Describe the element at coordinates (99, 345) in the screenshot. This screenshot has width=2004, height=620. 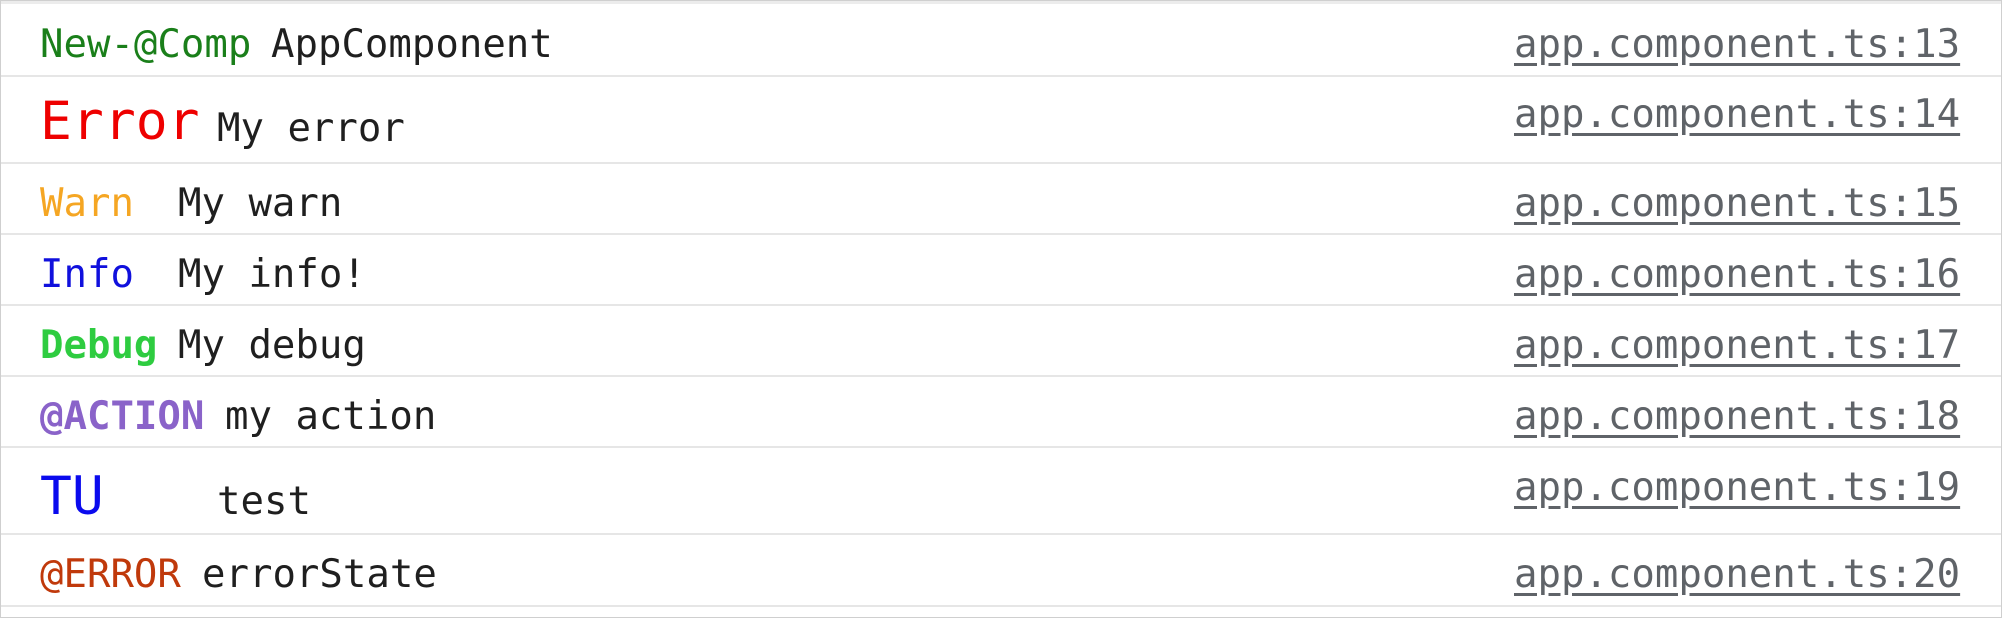
I see `log-label: Debug` at that location.